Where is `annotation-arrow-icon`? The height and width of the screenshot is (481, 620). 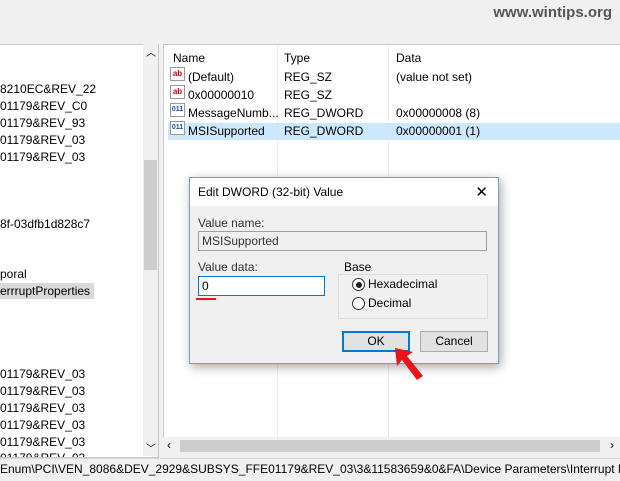
annotation-arrow-icon is located at coordinates (409, 364).